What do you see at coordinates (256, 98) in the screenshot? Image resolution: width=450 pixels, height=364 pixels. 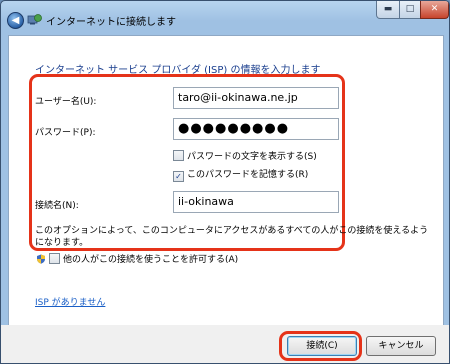 I see `username-field: taro@ii-okinawa.ne.jp` at bounding box center [256, 98].